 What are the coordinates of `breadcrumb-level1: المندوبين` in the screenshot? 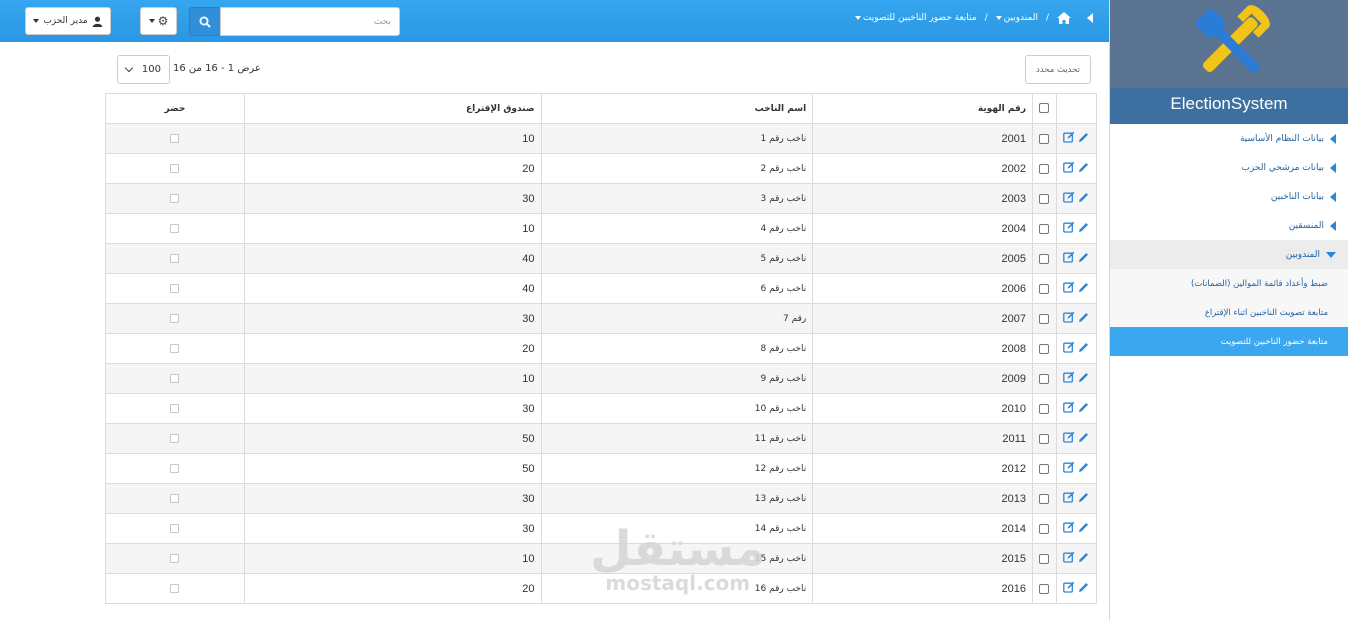 It's located at (1016, 18).